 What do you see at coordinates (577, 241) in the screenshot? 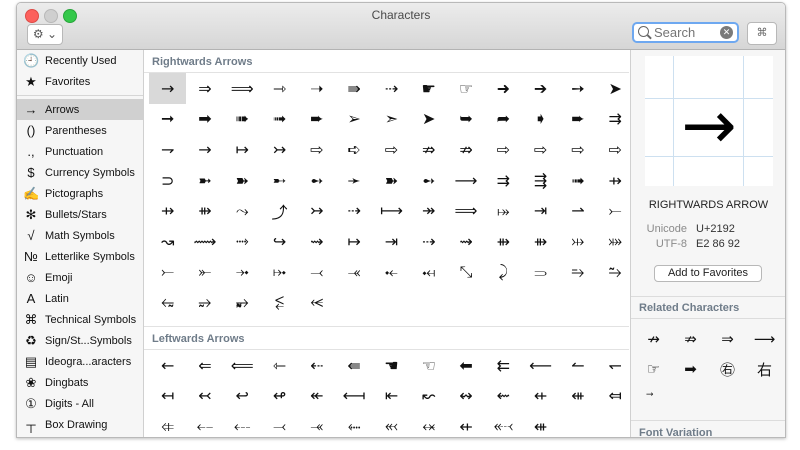
I see `character-cell: ⤔` at bounding box center [577, 241].